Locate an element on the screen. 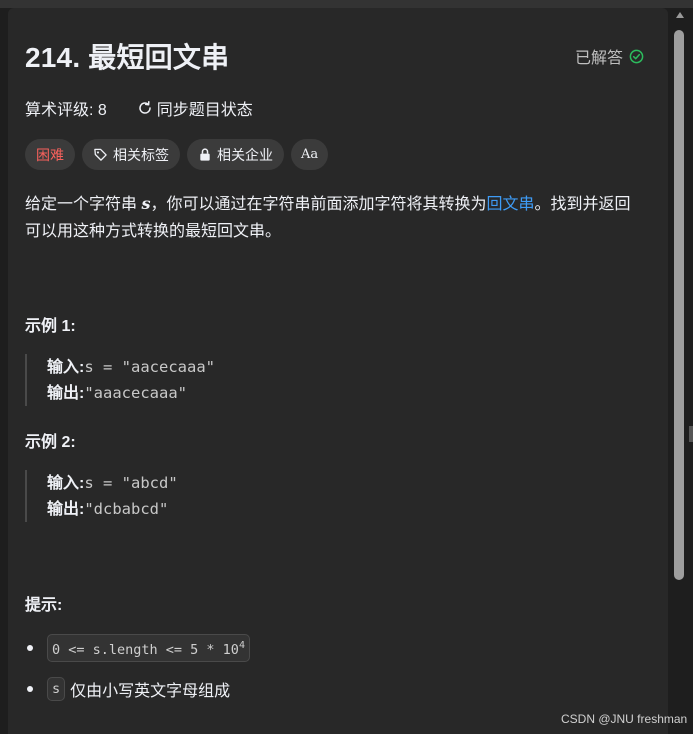 Image resolution: width=693 pixels, height=734 pixels. difficulty-badge: 困难 is located at coordinates (50, 154).